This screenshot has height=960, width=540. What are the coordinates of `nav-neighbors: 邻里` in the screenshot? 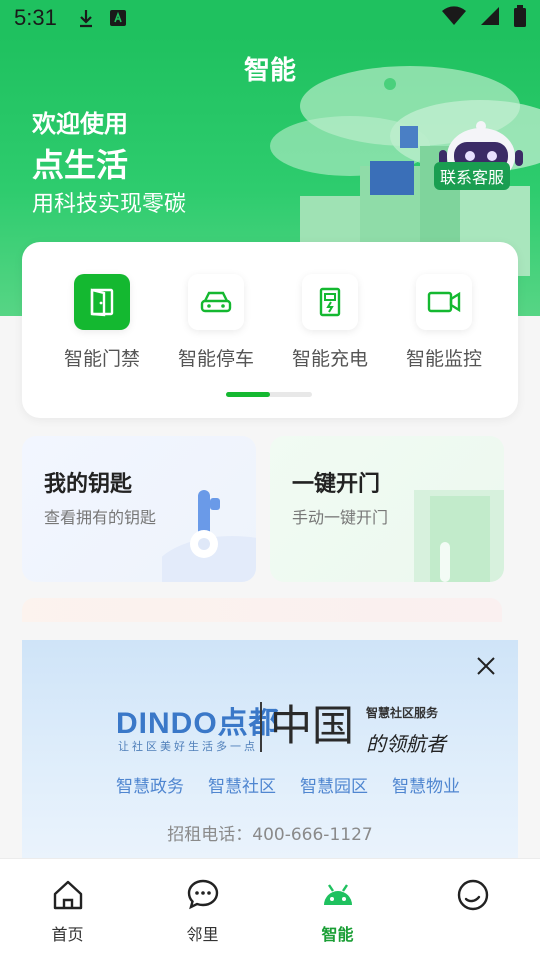 It's located at (202, 909).